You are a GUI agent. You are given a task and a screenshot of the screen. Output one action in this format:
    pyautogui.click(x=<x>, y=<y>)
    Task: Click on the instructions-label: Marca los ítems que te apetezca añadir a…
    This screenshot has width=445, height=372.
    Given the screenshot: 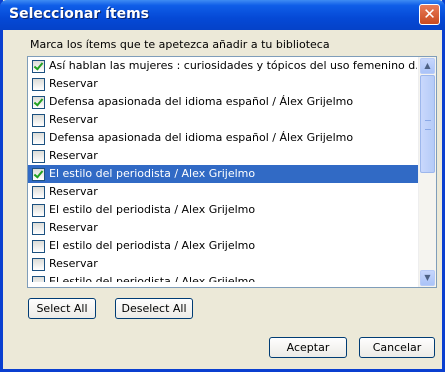 What is the action you would take?
    pyautogui.click(x=180, y=44)
    